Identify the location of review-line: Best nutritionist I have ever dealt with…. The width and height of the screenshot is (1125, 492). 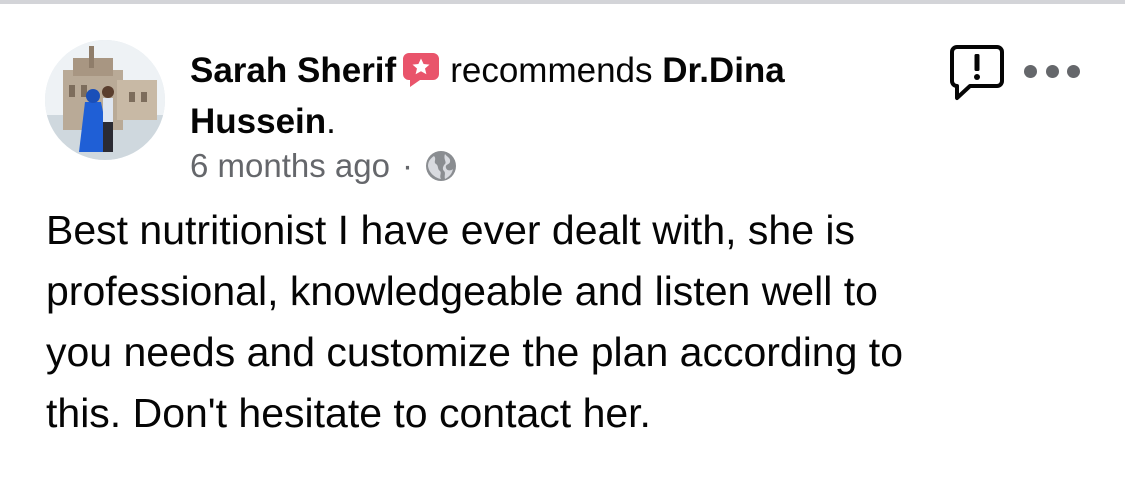
(451, 230).